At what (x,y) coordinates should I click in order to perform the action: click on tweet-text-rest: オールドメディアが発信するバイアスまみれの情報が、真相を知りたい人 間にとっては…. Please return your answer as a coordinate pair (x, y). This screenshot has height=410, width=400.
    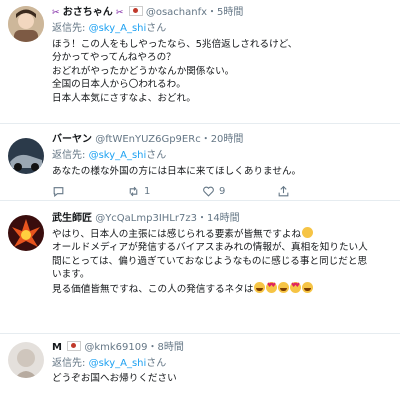
    Looking at the image, I should click on (210, 268).